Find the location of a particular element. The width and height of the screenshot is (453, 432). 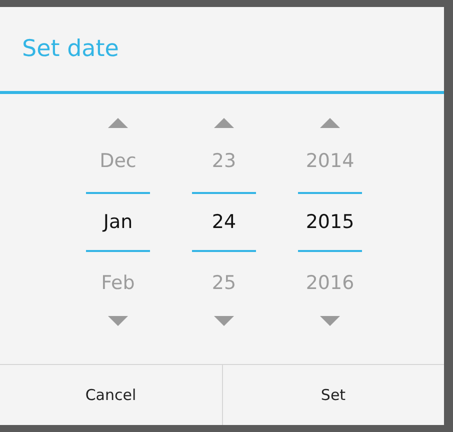

previous-value: 23 is located at coordinates (224, 161).